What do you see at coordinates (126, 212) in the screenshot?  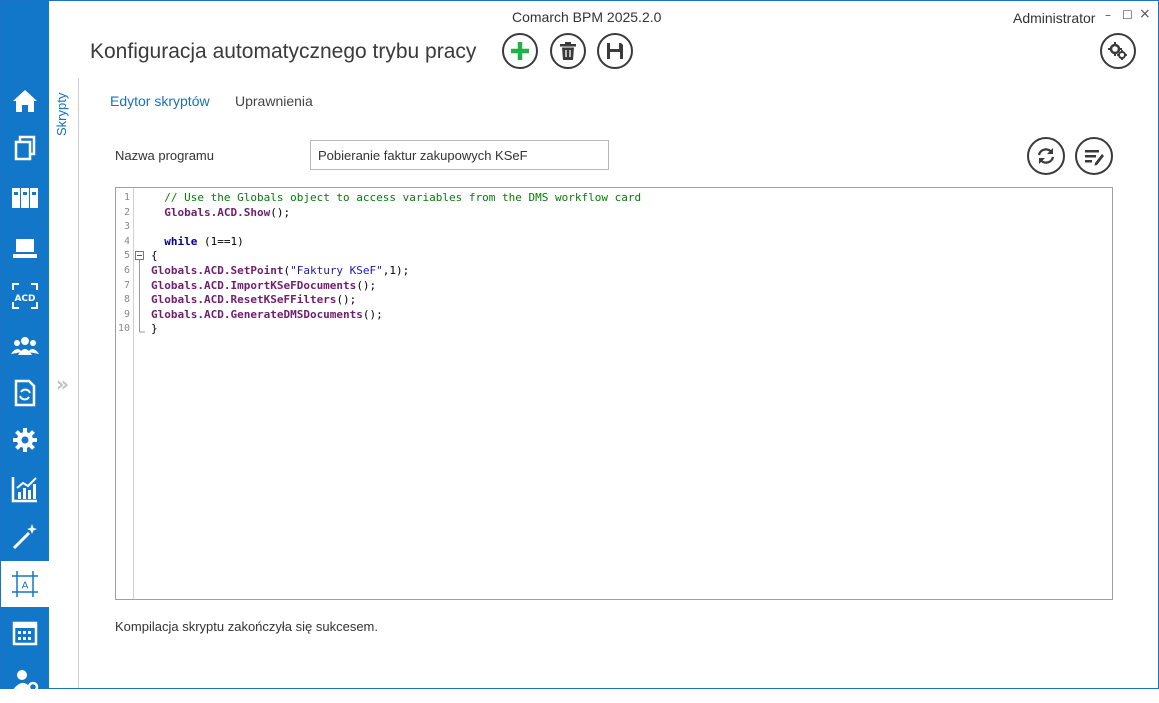 I see `line-number: 2` at bounding box center [126, 212].